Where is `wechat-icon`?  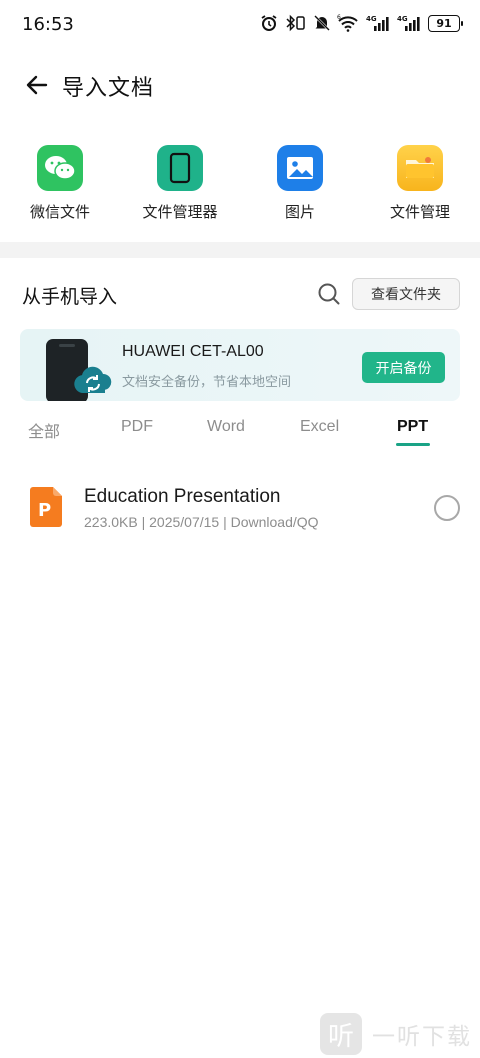
wechat-icon is located at coordinates (60, 168).